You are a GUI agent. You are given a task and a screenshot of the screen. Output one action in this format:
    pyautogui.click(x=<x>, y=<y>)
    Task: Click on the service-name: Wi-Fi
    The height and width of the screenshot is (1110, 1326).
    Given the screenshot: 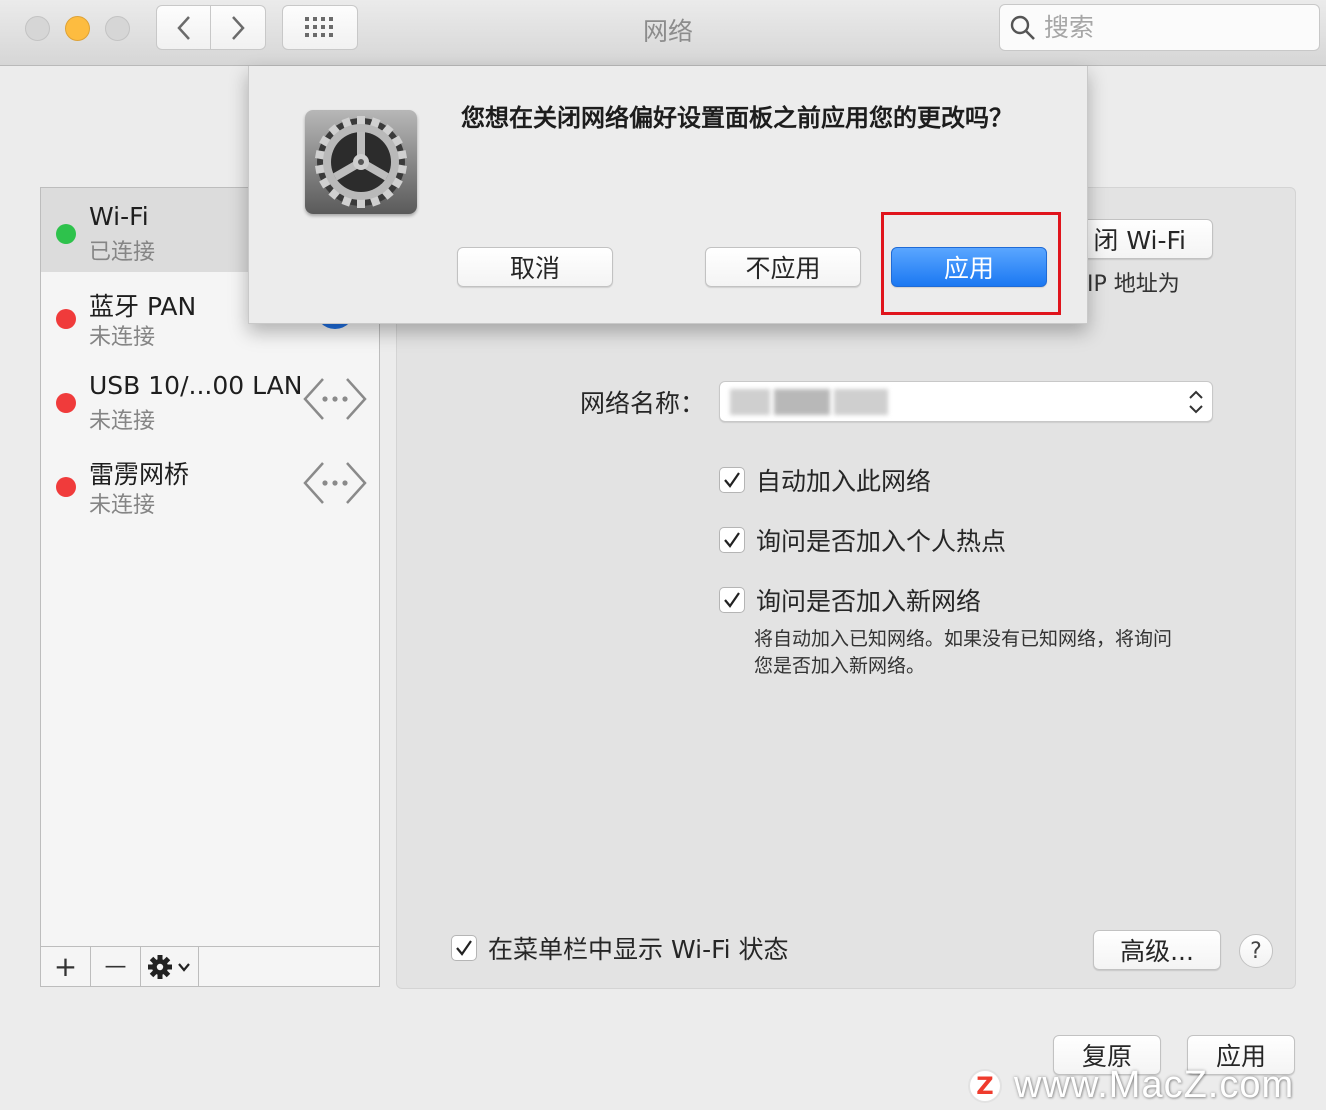 What is the action you would take?
    pyautogui.click(x=119, y=216)
    